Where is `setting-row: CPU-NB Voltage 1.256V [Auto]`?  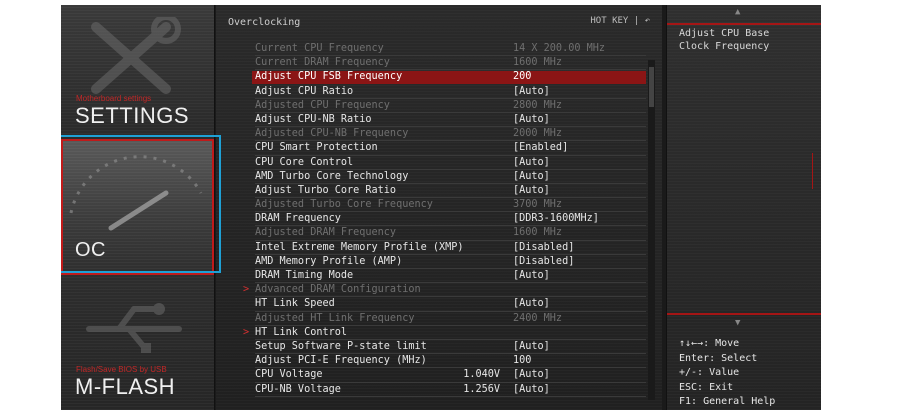 setting-row: CPU-NB Voltage 1.256V [Auto] is located at coordinates (440, 390).